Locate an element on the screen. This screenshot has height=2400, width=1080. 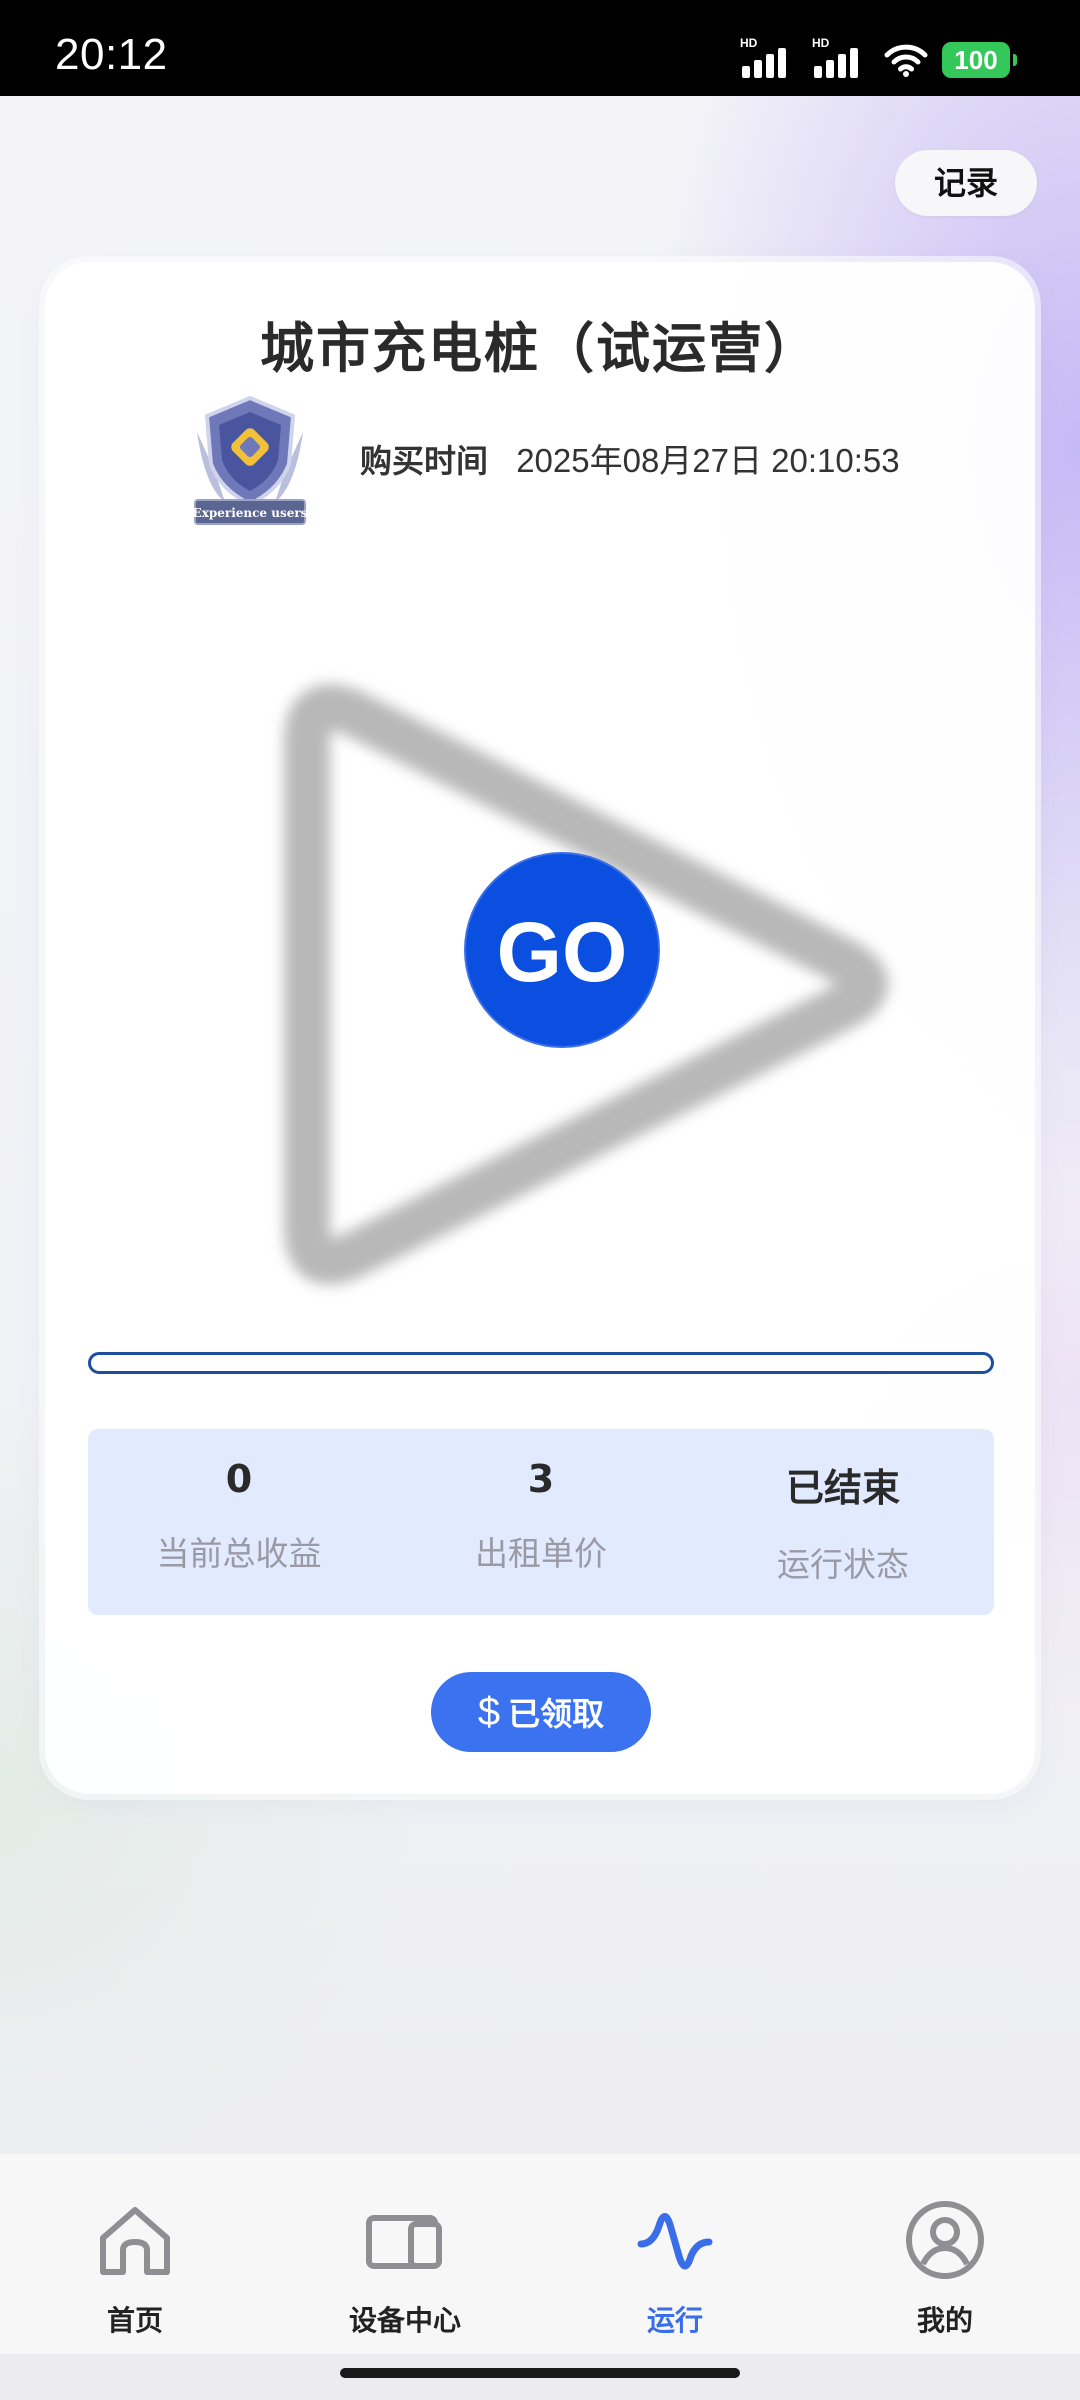
tab-home: 首页 is located at coordinates (135, 2254).